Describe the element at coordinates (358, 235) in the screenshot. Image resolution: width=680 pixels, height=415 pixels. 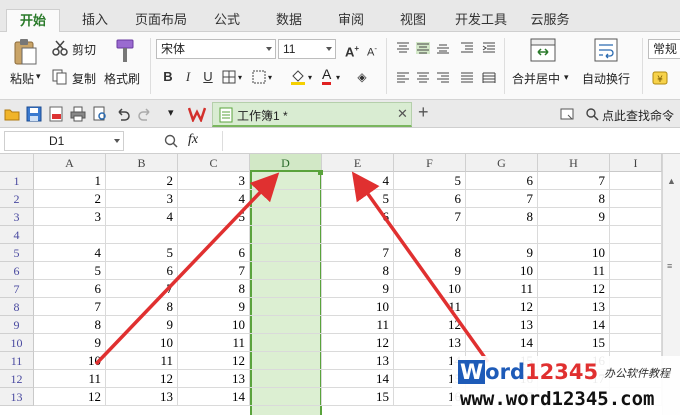
I see `cell-e4` at that location.